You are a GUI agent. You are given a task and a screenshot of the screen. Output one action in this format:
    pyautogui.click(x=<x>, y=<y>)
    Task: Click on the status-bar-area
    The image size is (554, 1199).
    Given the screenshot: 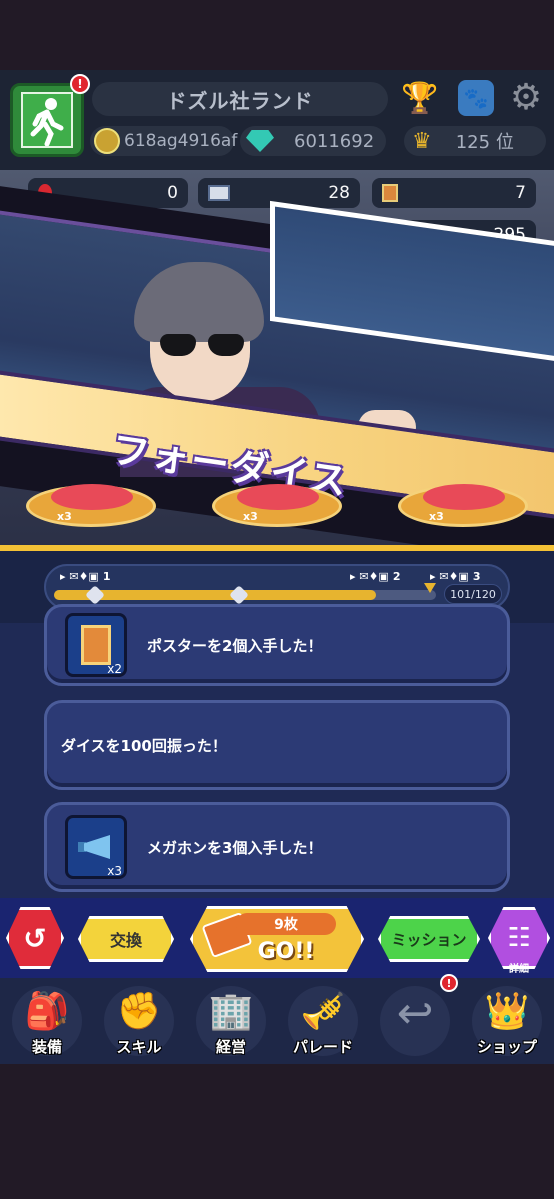 What is the action you would take?
    pyautogui.click(x=277, y=35)
    